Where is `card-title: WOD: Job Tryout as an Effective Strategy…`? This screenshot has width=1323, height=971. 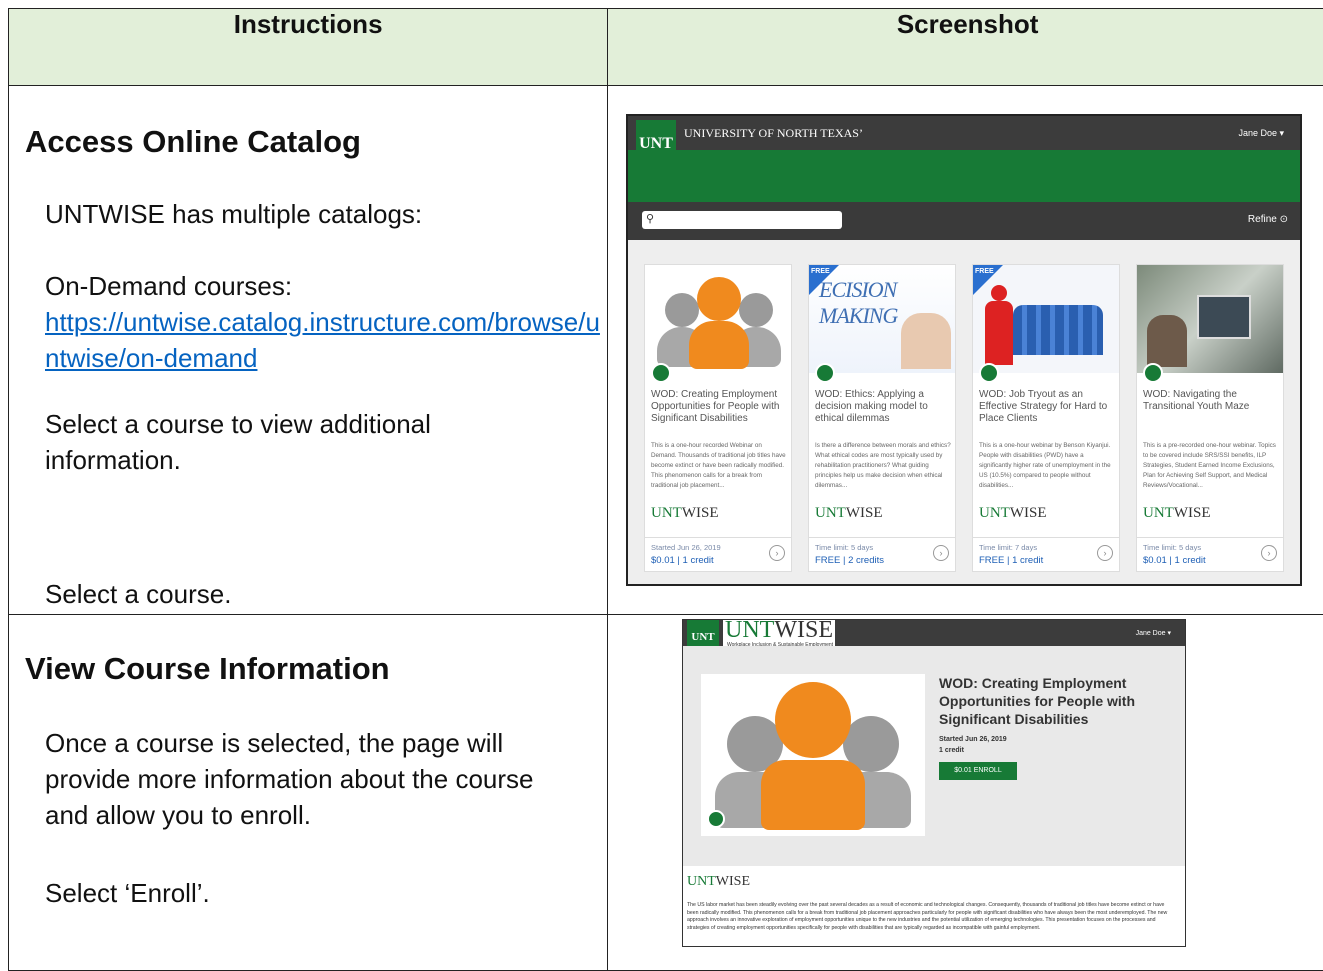 card-title: WOD: Job Tryout as an Effective Strategy… is located at coordinates (1043, 406).